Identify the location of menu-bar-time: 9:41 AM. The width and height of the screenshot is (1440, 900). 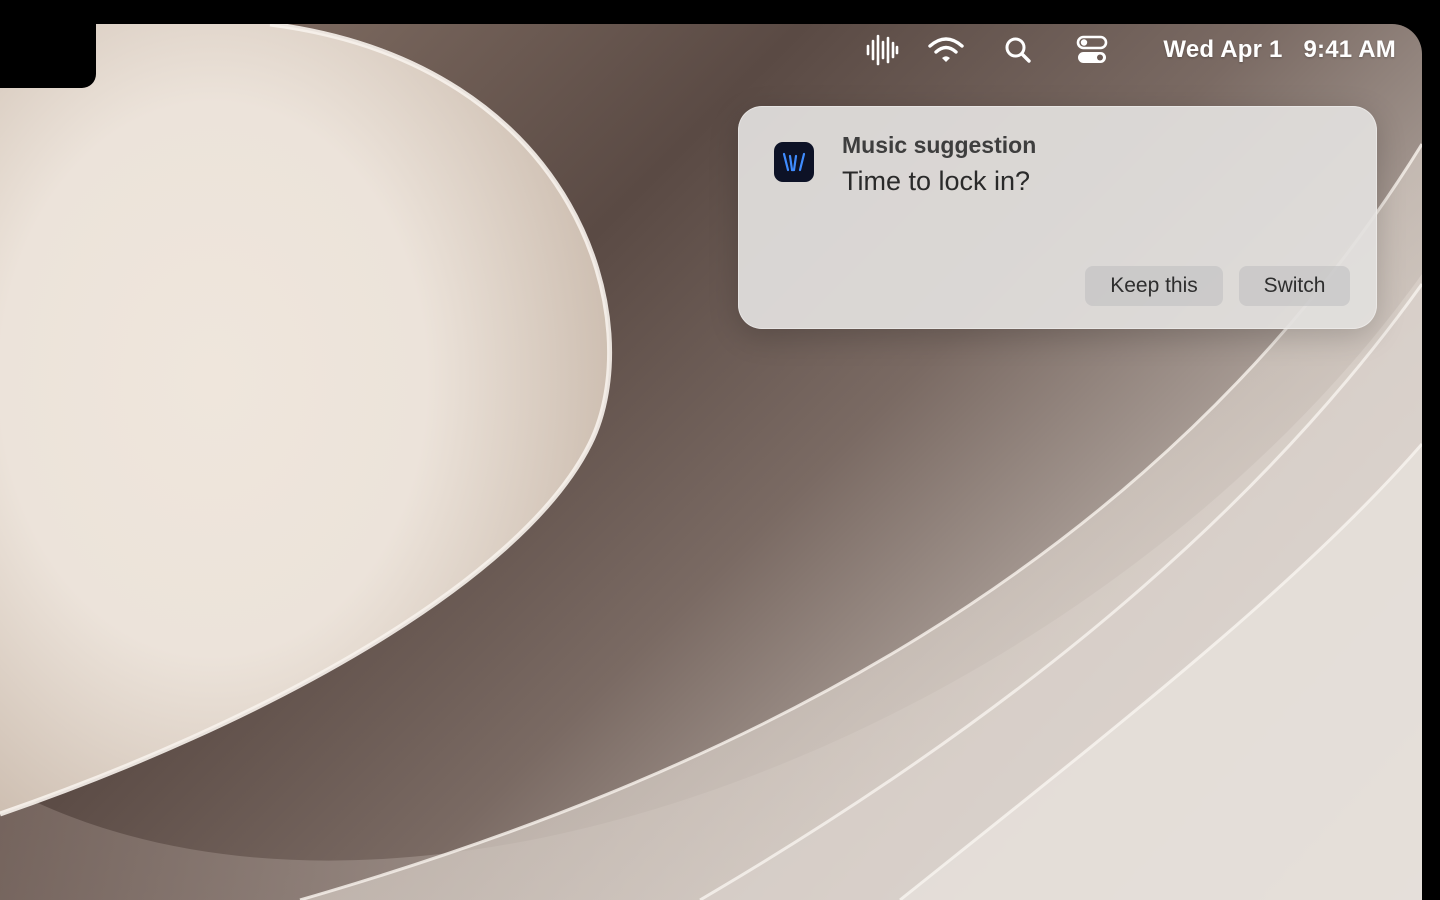
(1349, 49).